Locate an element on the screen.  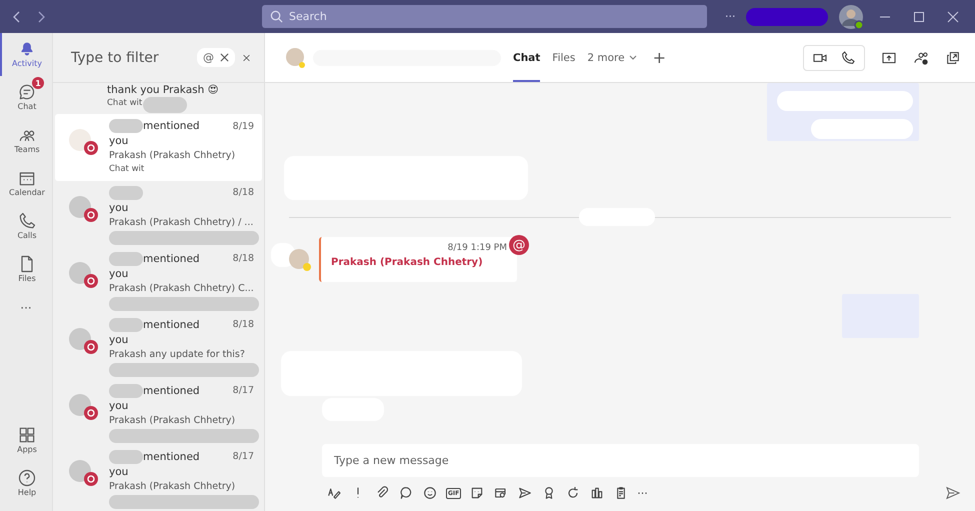
activity-date: 8/19 is located at coordinates (243, 126).